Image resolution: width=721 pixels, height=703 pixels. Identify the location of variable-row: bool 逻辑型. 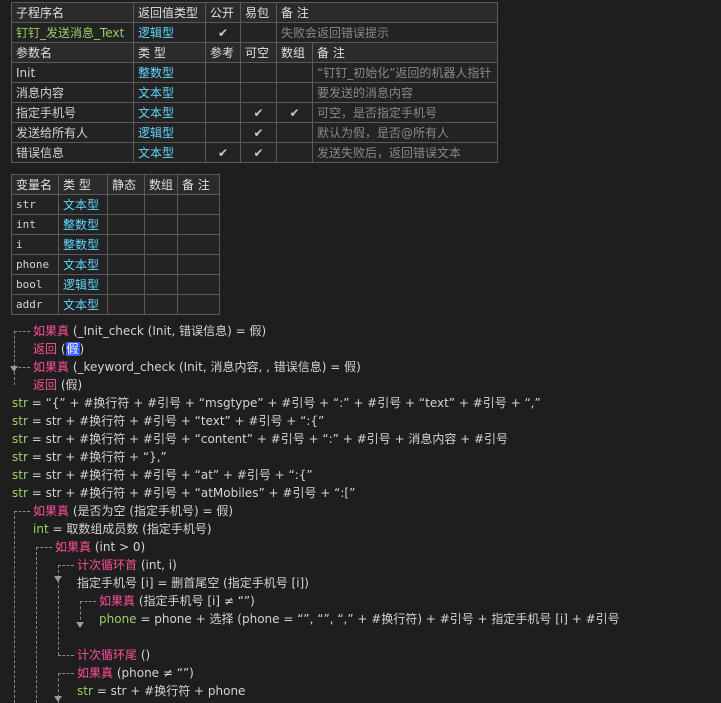
(116, 284).